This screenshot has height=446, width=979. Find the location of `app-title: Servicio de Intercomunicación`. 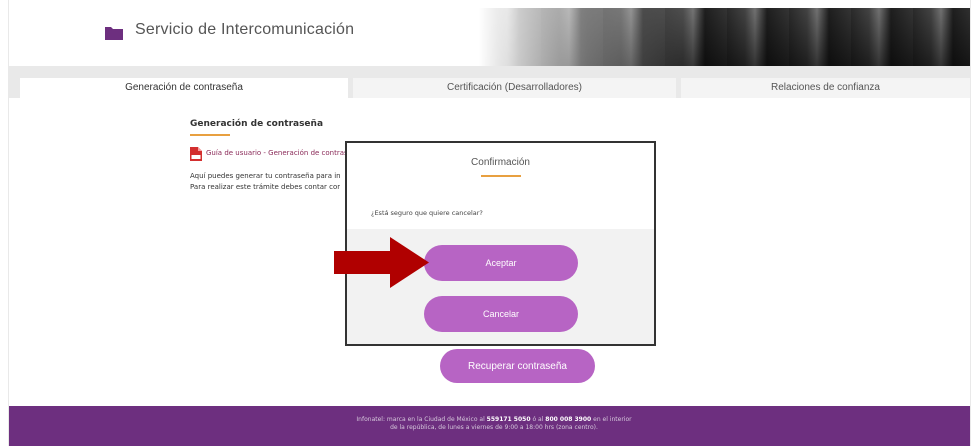

app-title: Servicio de Intercomunicación is located at coordinates (245, 29).